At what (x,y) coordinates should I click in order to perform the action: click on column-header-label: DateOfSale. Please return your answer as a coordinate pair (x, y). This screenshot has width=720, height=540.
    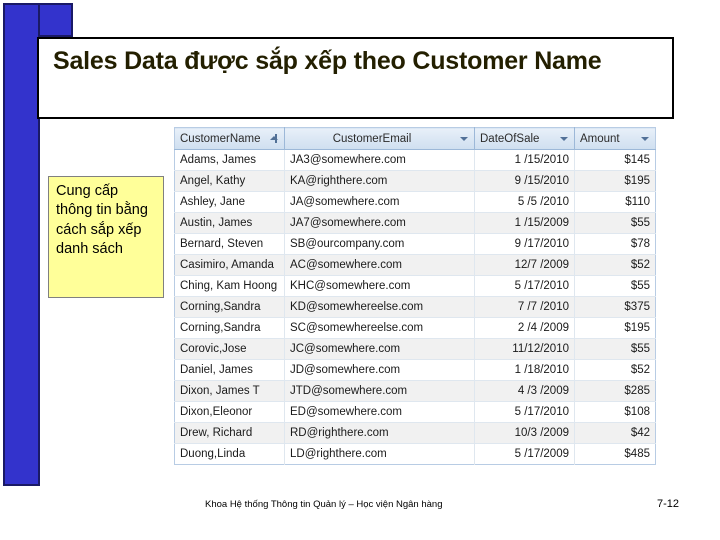
    Looking at the image, I should click on (510, 138).